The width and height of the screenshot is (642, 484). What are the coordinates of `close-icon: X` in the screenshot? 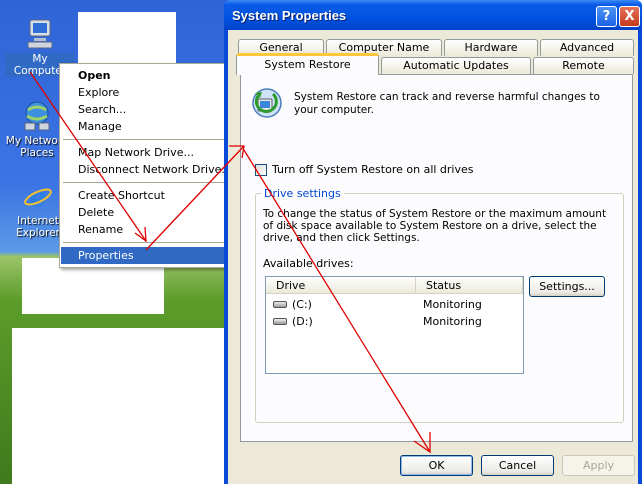 It's located at (629, 16).